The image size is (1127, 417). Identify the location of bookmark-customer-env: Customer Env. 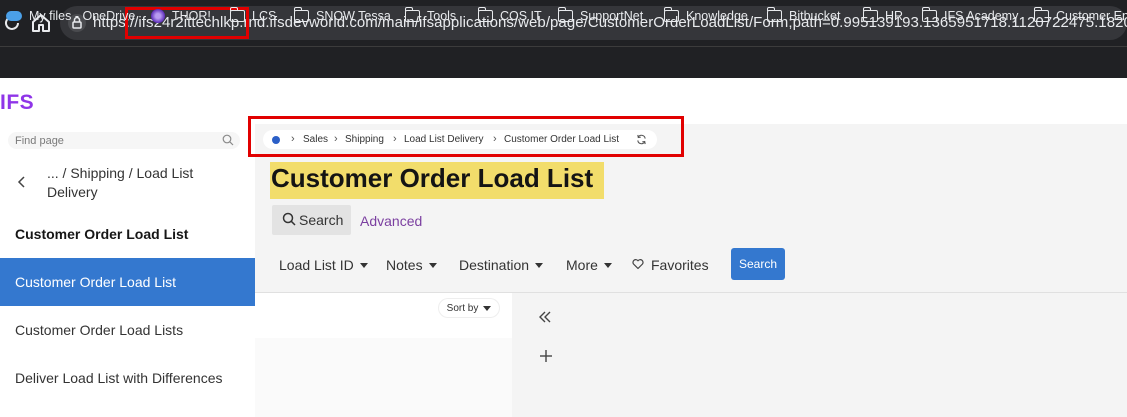
(1080, 16).